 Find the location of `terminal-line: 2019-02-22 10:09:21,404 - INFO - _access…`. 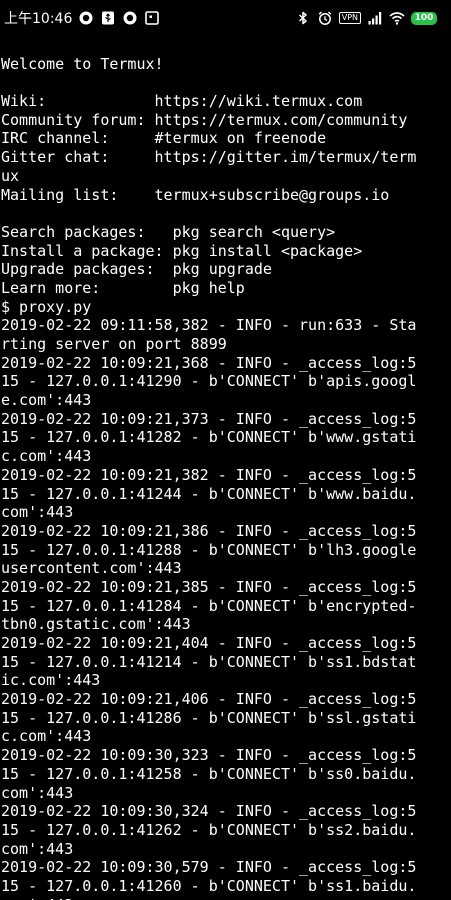

terminal-line: 2019-02-22 10:09:21,404 - INFO - _access… is located at coordinates (209, 643).